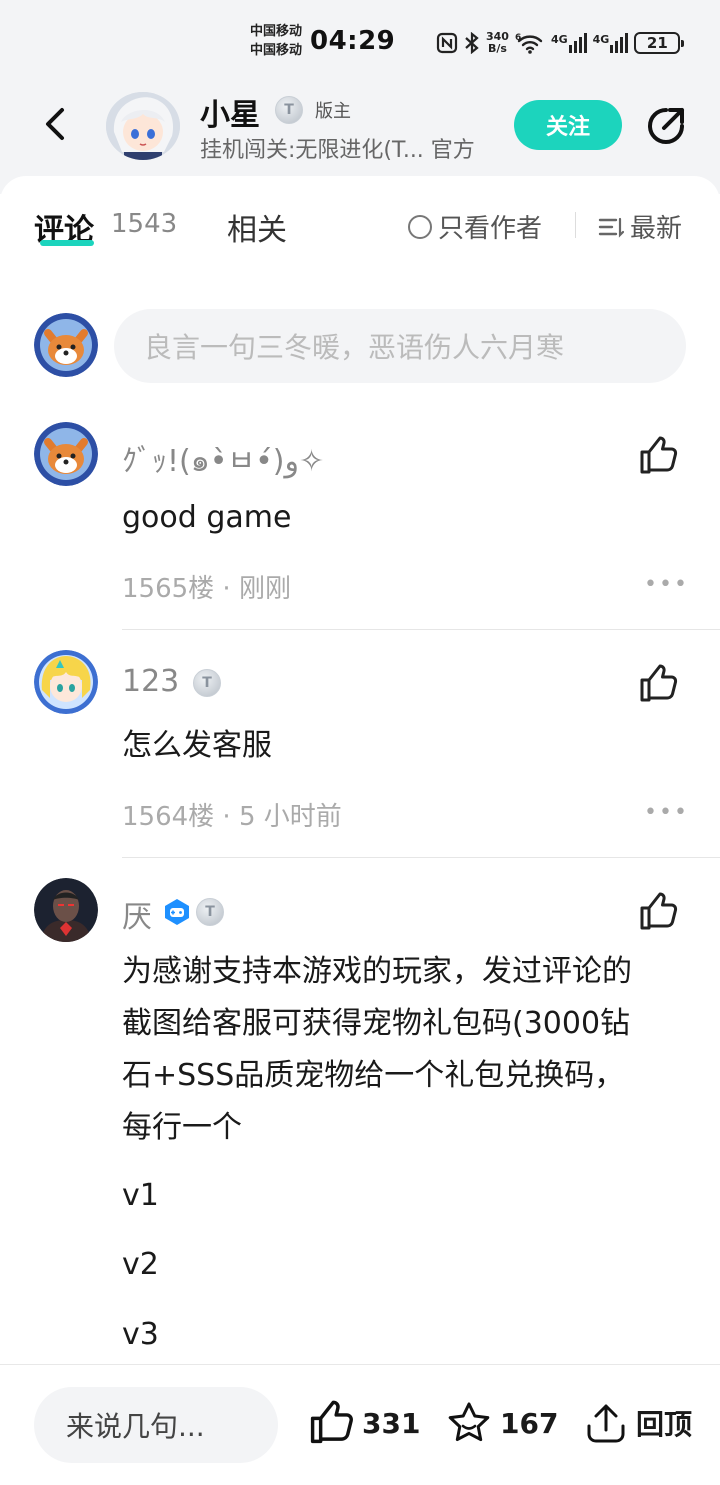 The width and height of the screenshot is (720, 1485). What do you see at coordinates (529, 43) in the screenshot?
I see `wifi-icon: 6` at bounding box center [529, 43].